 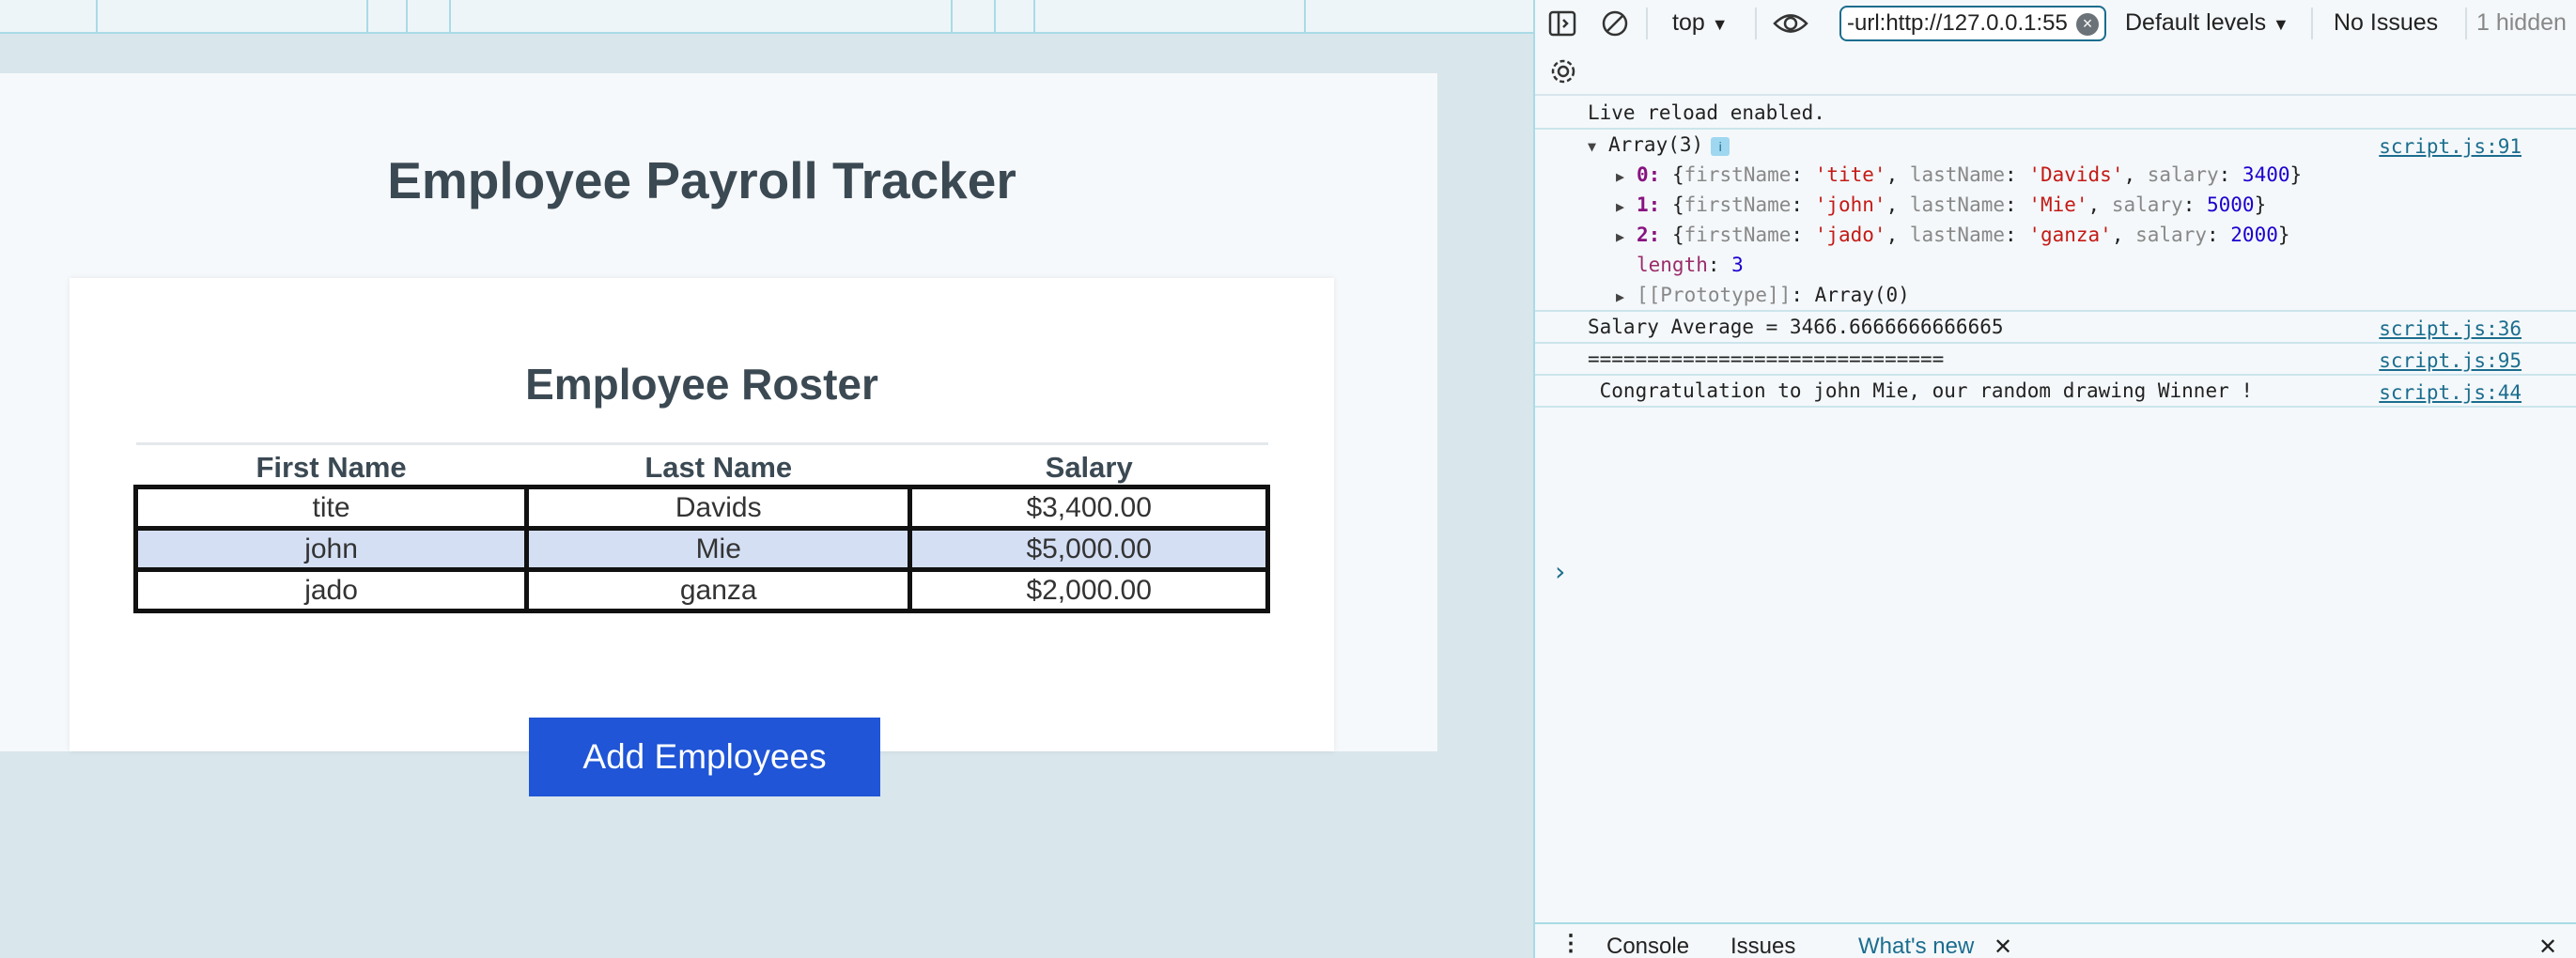 I want to click on table-row: tite Davids $3,400.00, so click(x=701, y=508).